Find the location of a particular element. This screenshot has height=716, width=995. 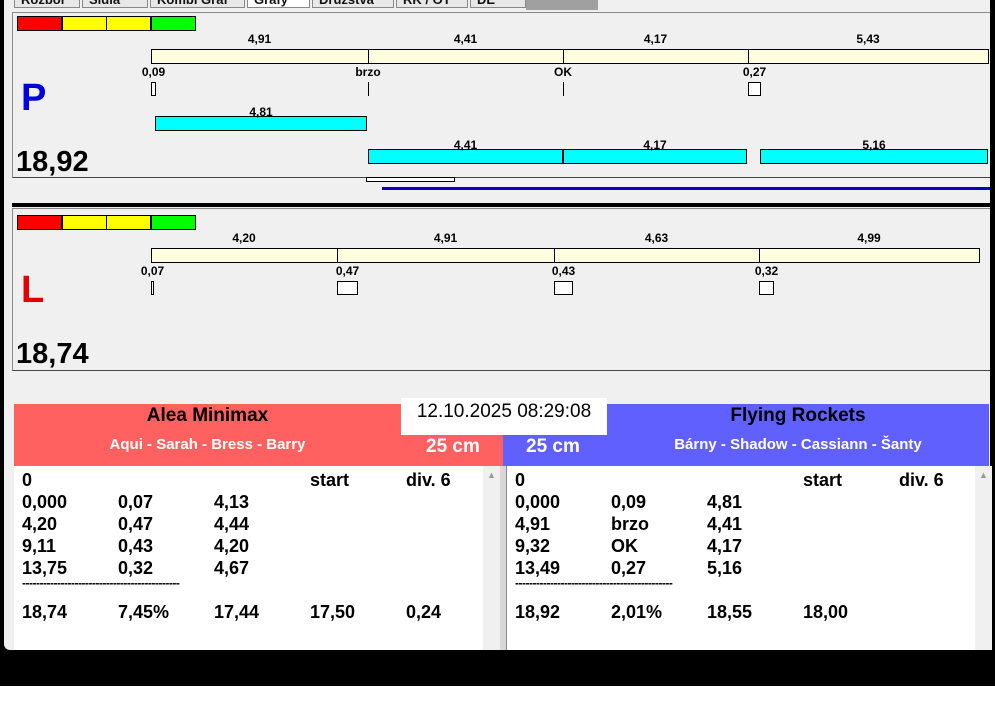

cell: 9,11 is located at coordinates (39, 546).